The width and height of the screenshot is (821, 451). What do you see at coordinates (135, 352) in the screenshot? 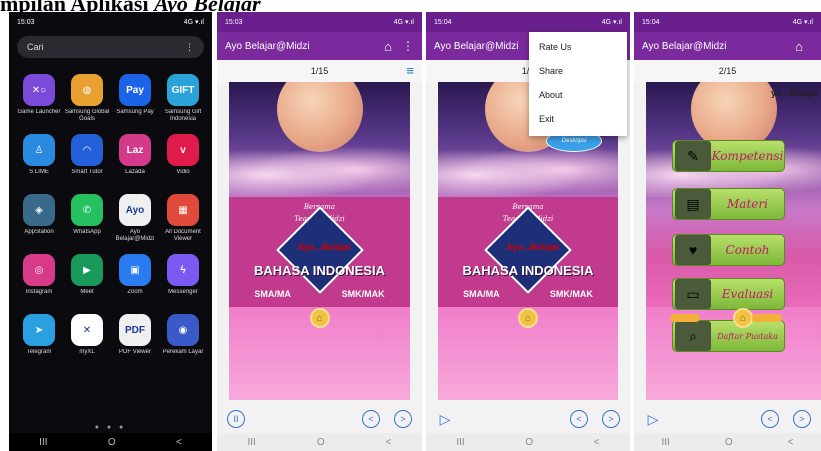
I see `app-label: PDF Viewer` at bounding box center [135, 352].